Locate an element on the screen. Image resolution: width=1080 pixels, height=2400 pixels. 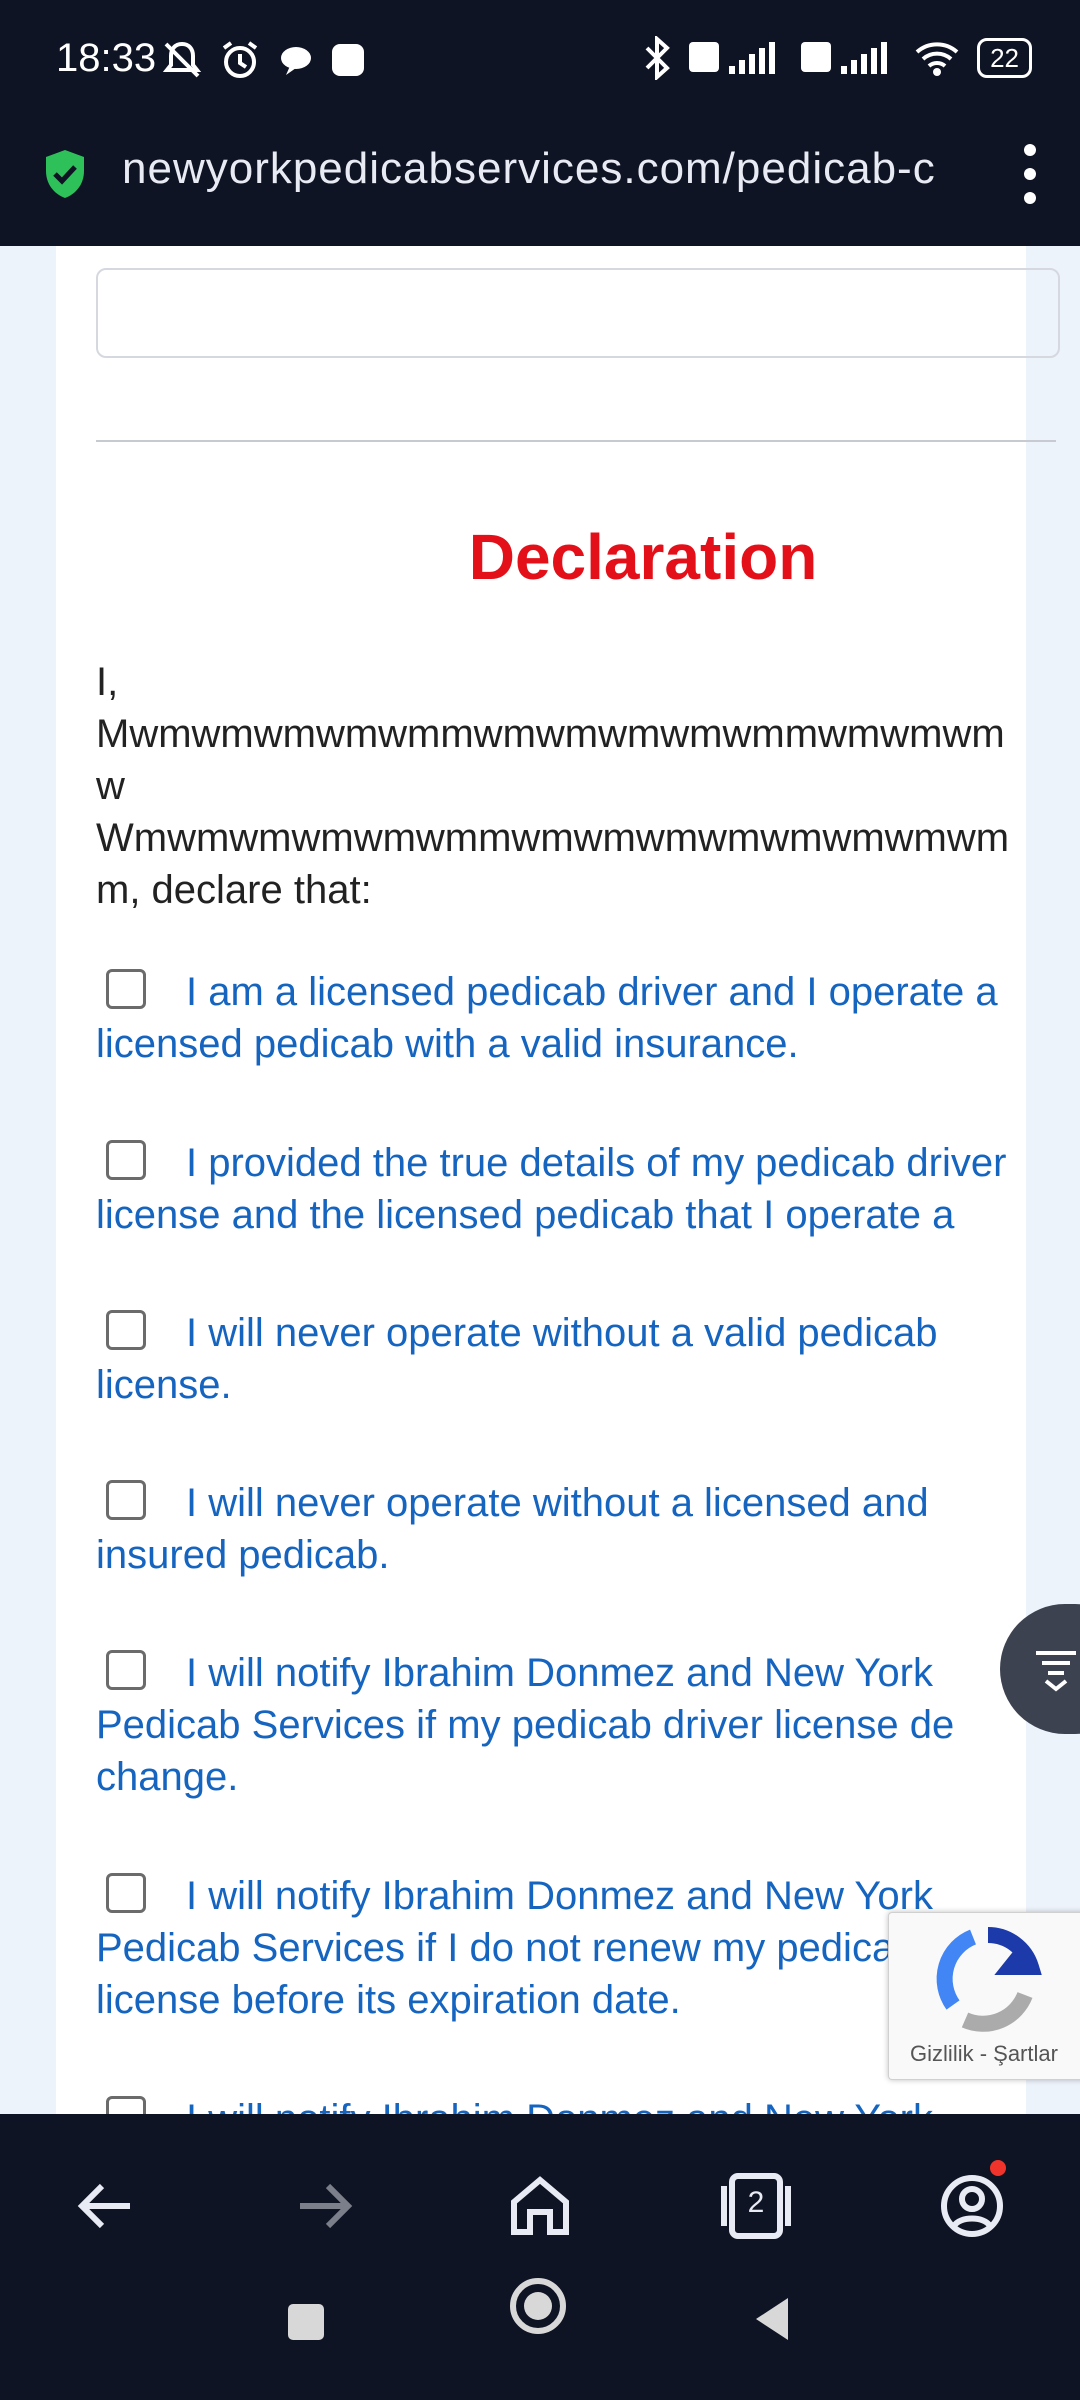
secure-shield-icon is located at coordinates (65, 174).